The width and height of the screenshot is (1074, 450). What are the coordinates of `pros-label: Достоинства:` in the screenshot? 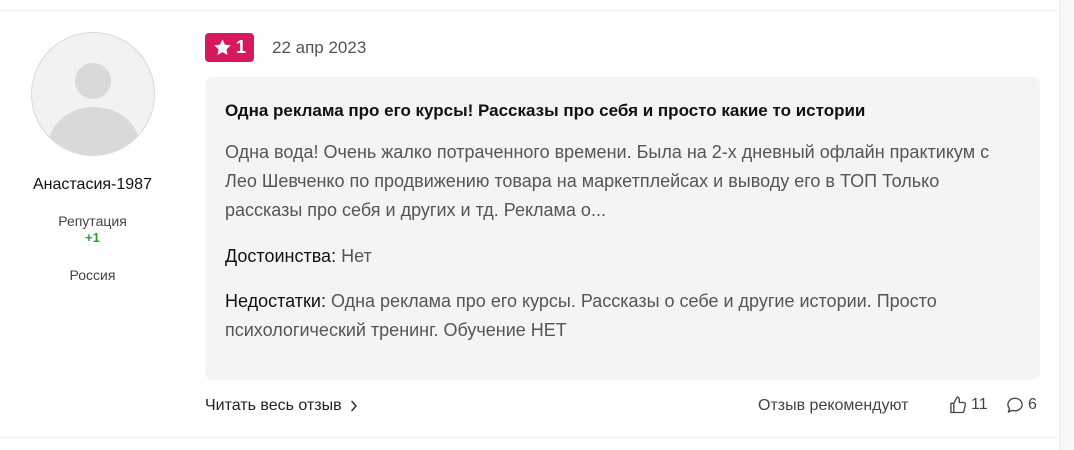 It's located at (281, 256).